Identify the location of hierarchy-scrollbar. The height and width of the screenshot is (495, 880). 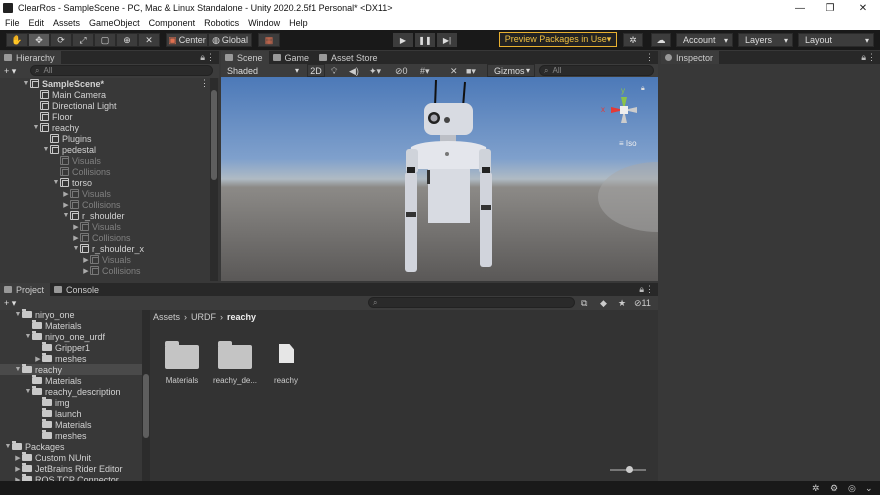
(214, 179).